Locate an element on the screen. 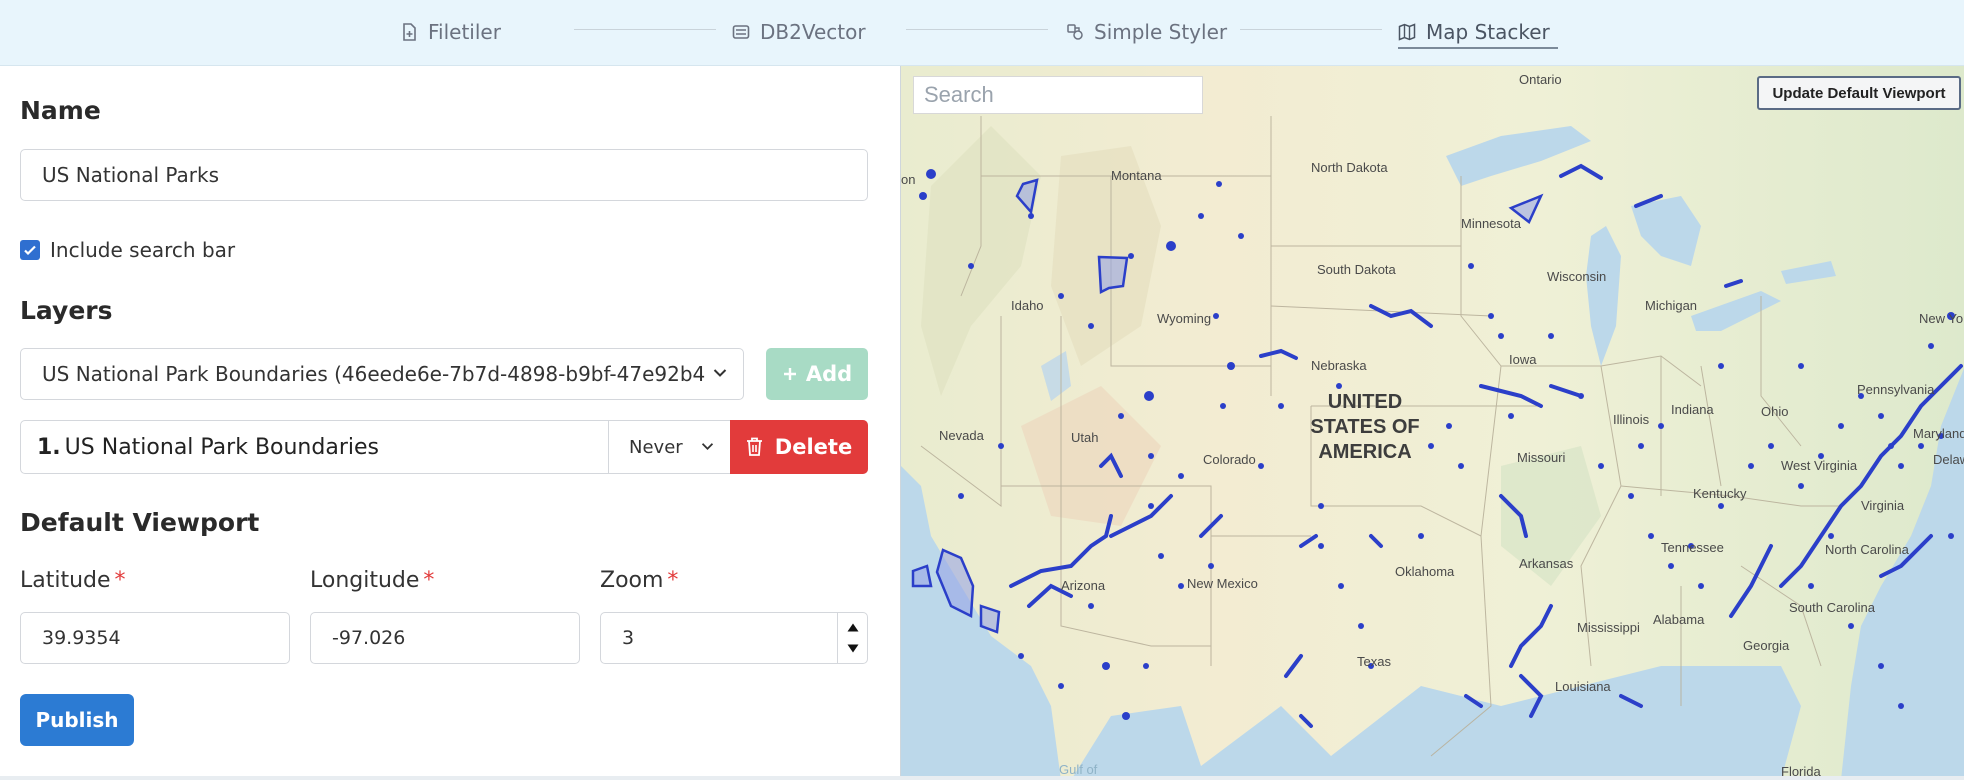  nav-item-db2vector: DB2Vector is located at coordinates (799, 32).